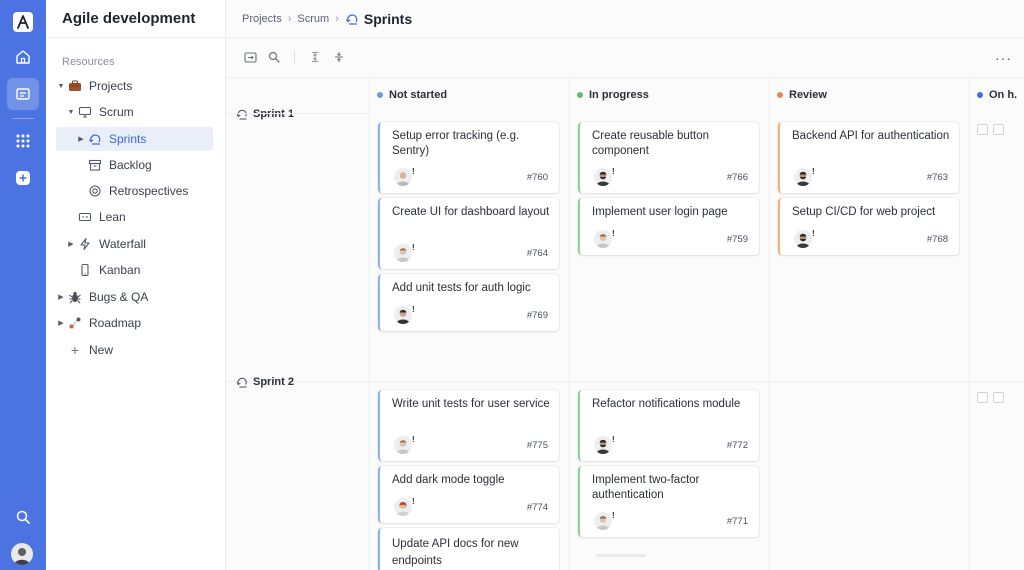 Image resolution: width=1024 pixels, height=570 pixels. What do you see at coordinates (112, 217) in the screenshot?
I see `sidebar-item-label: Lean` at bounding box center [112, 217].